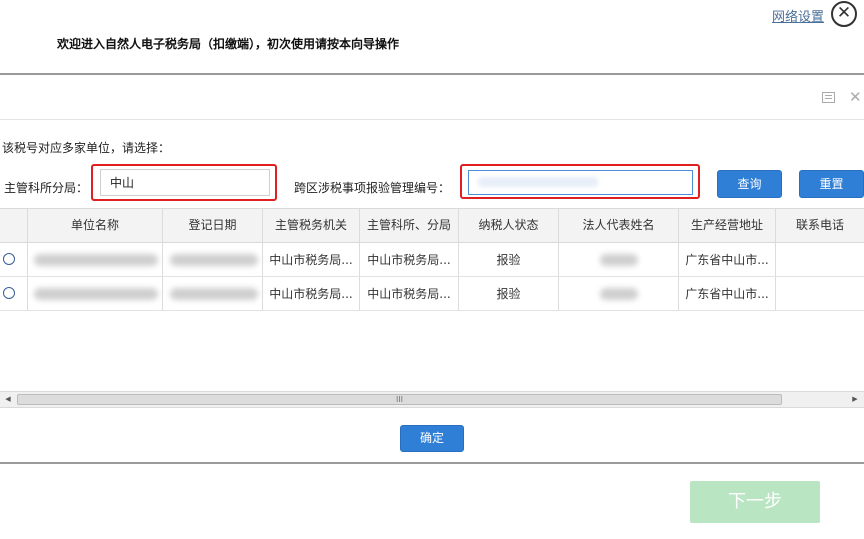 Image resolution: width=864 pixels, height=539 pixels. Describe the element at coordinates (372, 188) in the screenshot. I see `cross-region-label: 跨区涉税事项报验管理编号：` at that location.